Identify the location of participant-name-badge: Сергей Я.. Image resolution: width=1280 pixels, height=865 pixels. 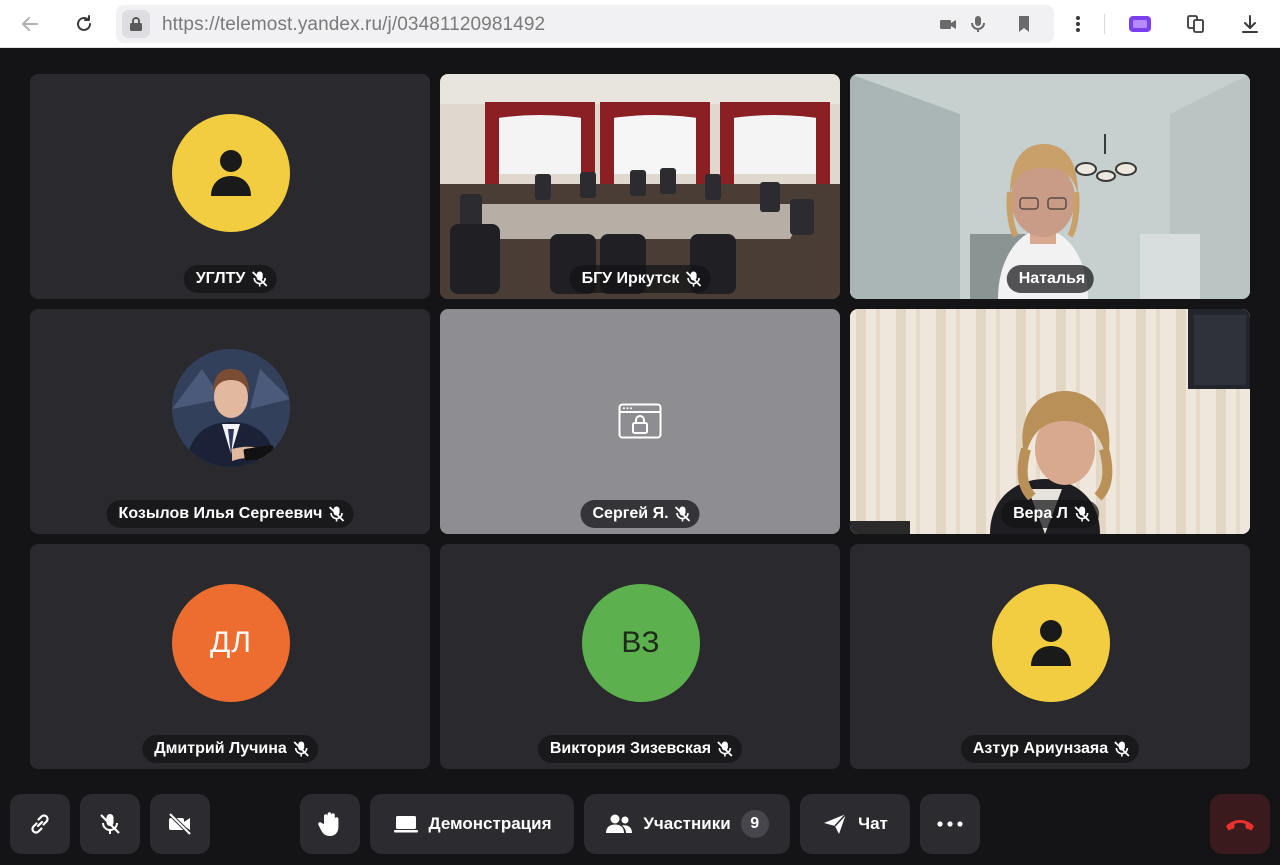
(640, 514).